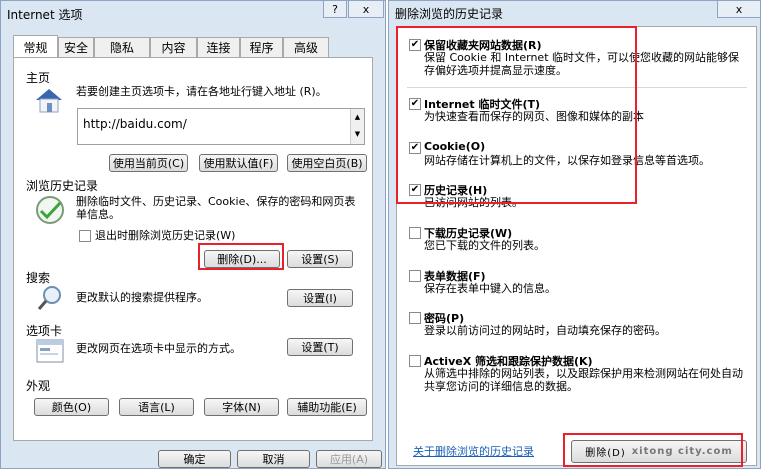  I want to click on option-description: 保存在表单中键入的信息。, so click(490, 288).